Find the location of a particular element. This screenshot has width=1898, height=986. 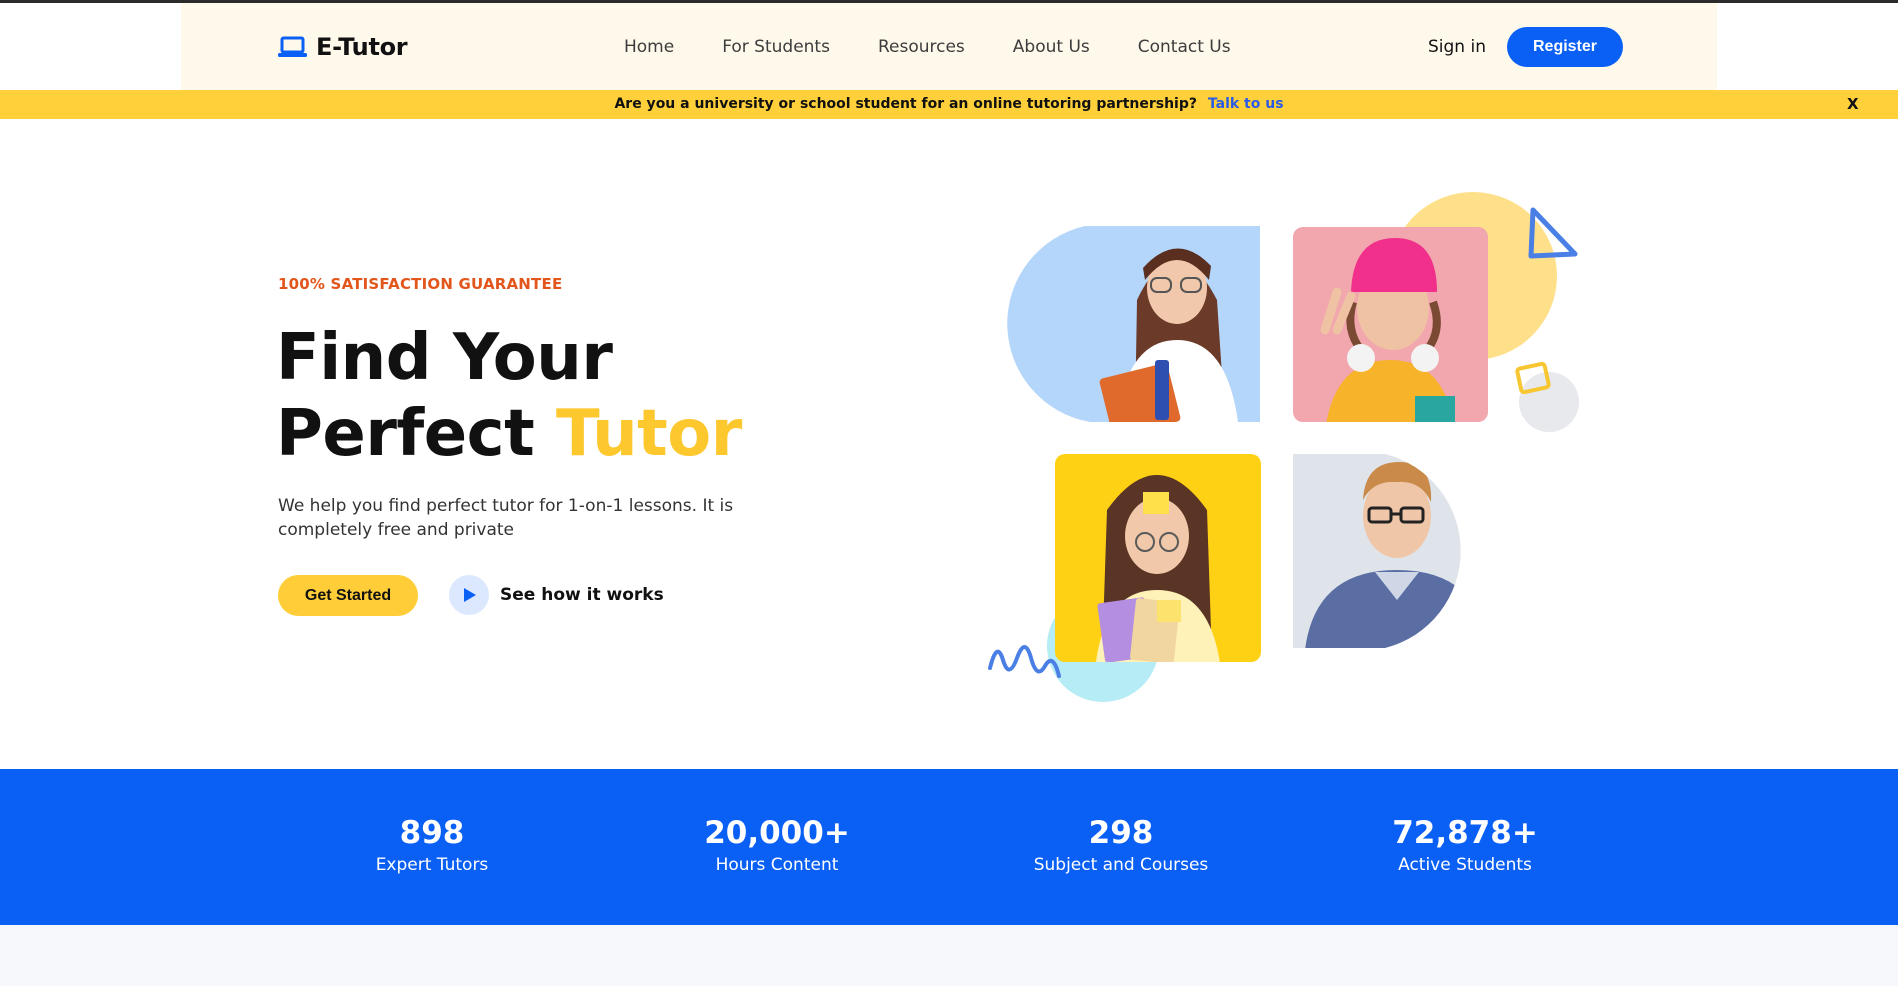

talk-to-us-link: Talk to us is located at coordinates (1246, 104).